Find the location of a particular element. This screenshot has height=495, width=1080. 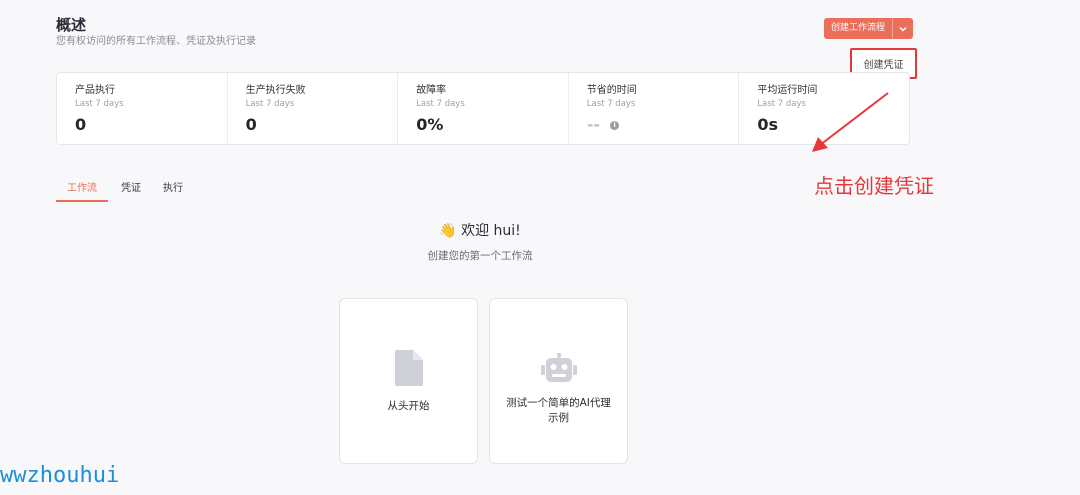

stat-value: 0% is located at coordinates (430, 124).